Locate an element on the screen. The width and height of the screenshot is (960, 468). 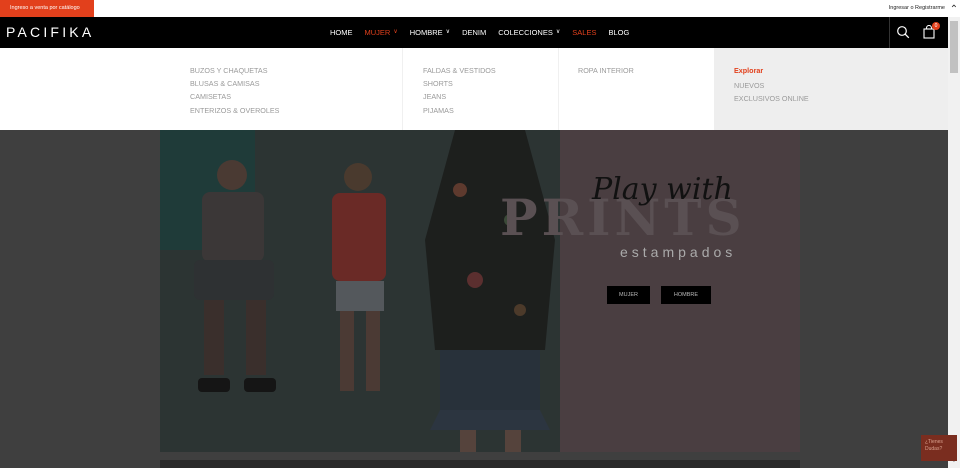
hero-mujer-button: MUJER is located at coordinates (628, 295).